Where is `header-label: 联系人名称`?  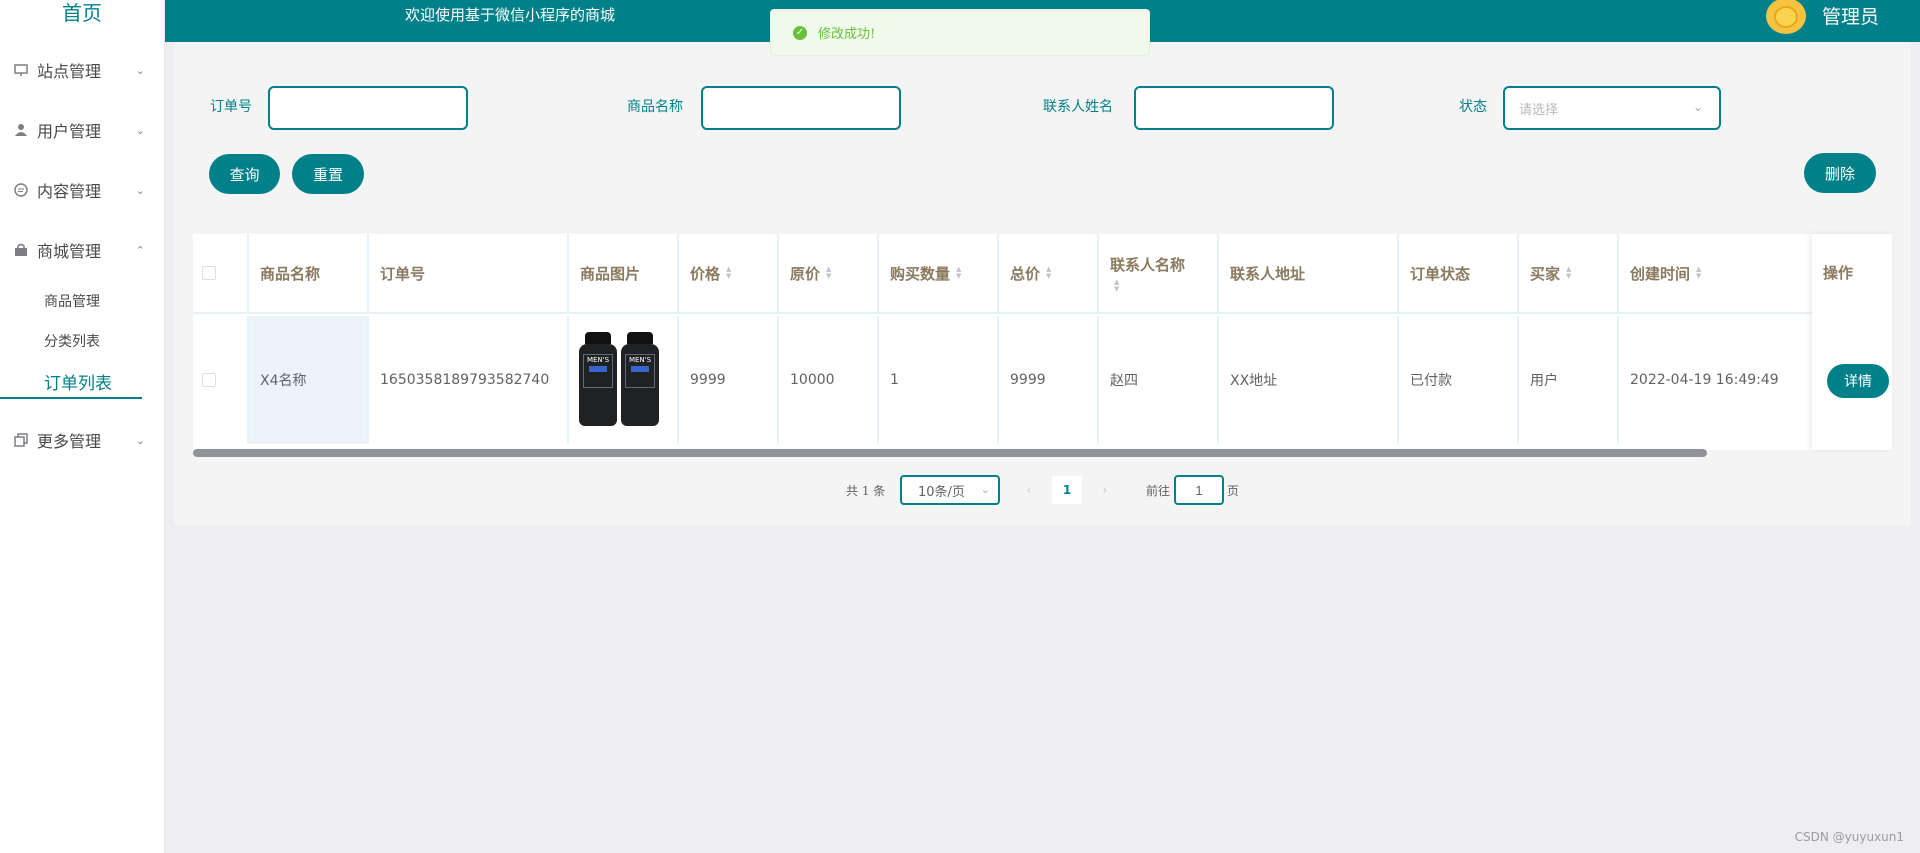 header-label: 联系人名称 is located at coordinates (1148, 264).